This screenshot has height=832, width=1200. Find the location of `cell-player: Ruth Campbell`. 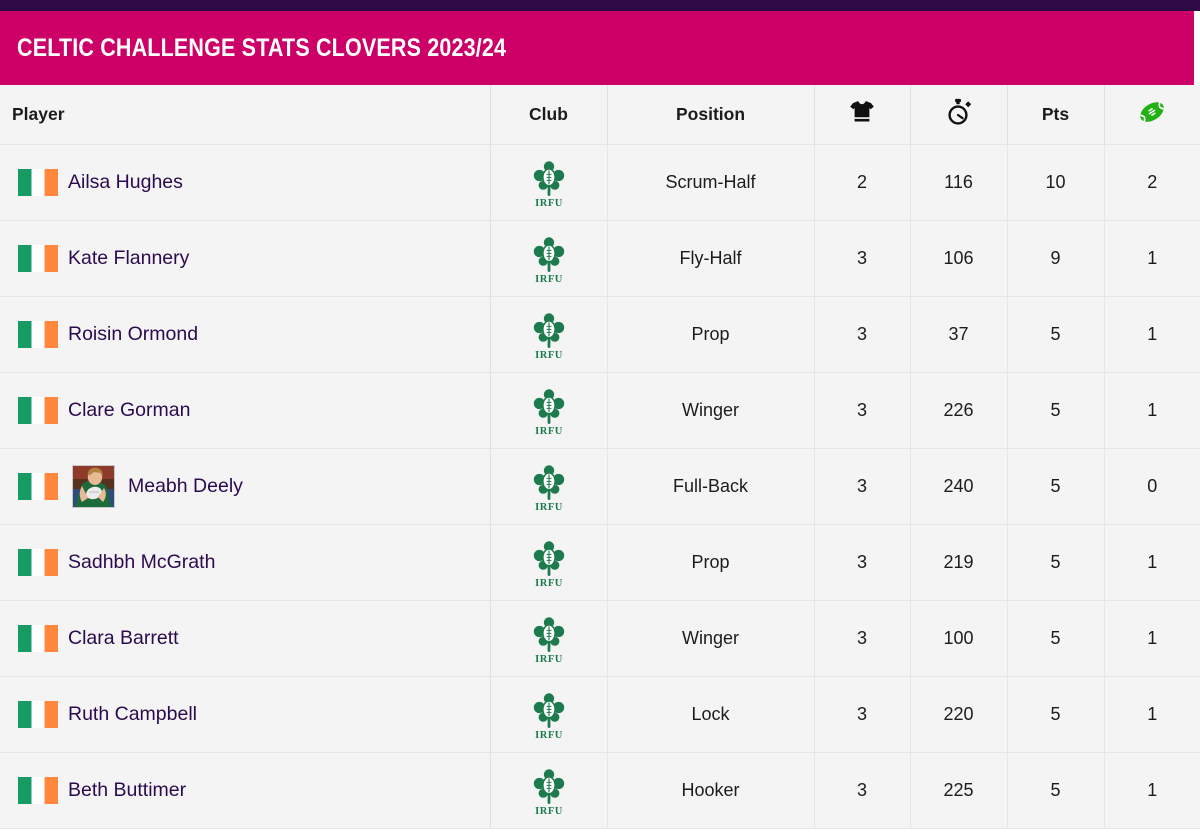

cell-player: Ruth Campbell is located at coordinates (245, 714).